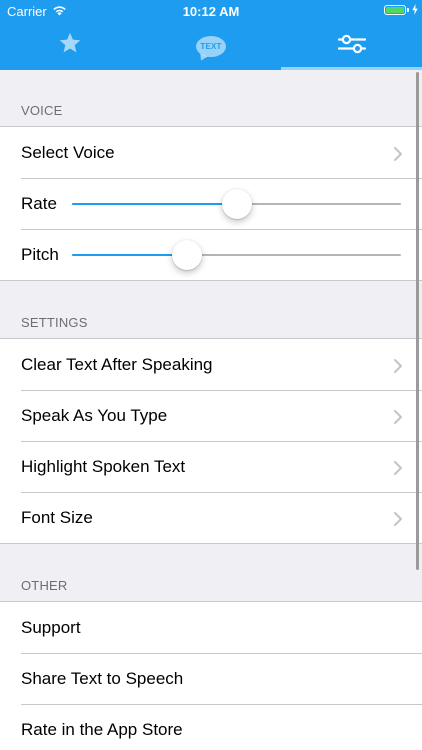 The width and height of the screenshot is (422, 750). I want to click on text-tab-label: TEXT, so click(211, 46).